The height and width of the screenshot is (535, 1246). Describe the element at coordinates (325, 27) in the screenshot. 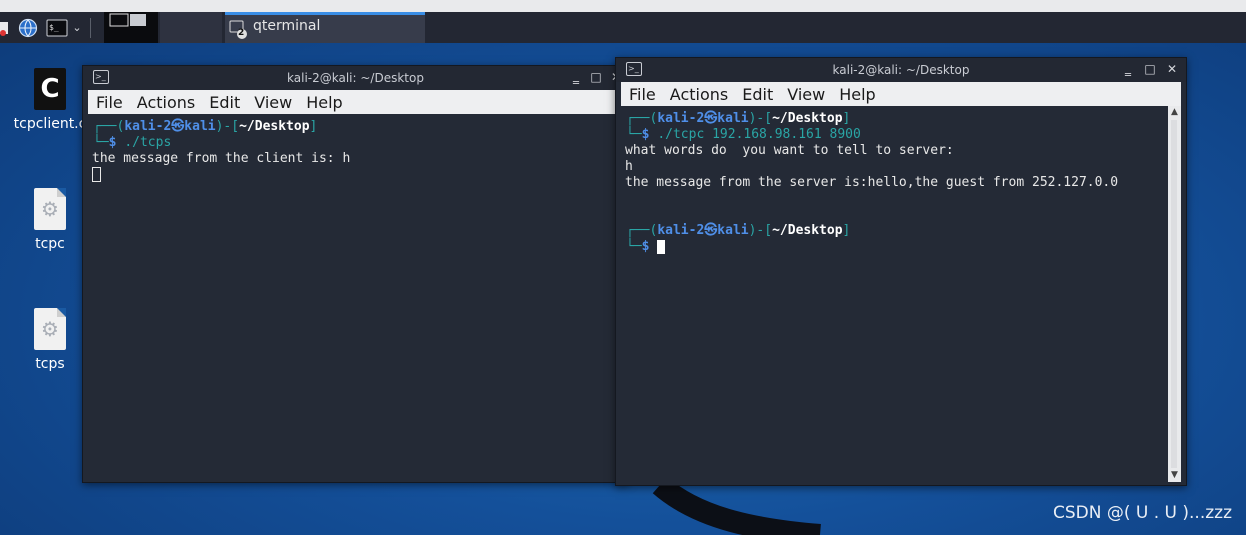

I see `task-qterminal: 2 qterminal` at that location.